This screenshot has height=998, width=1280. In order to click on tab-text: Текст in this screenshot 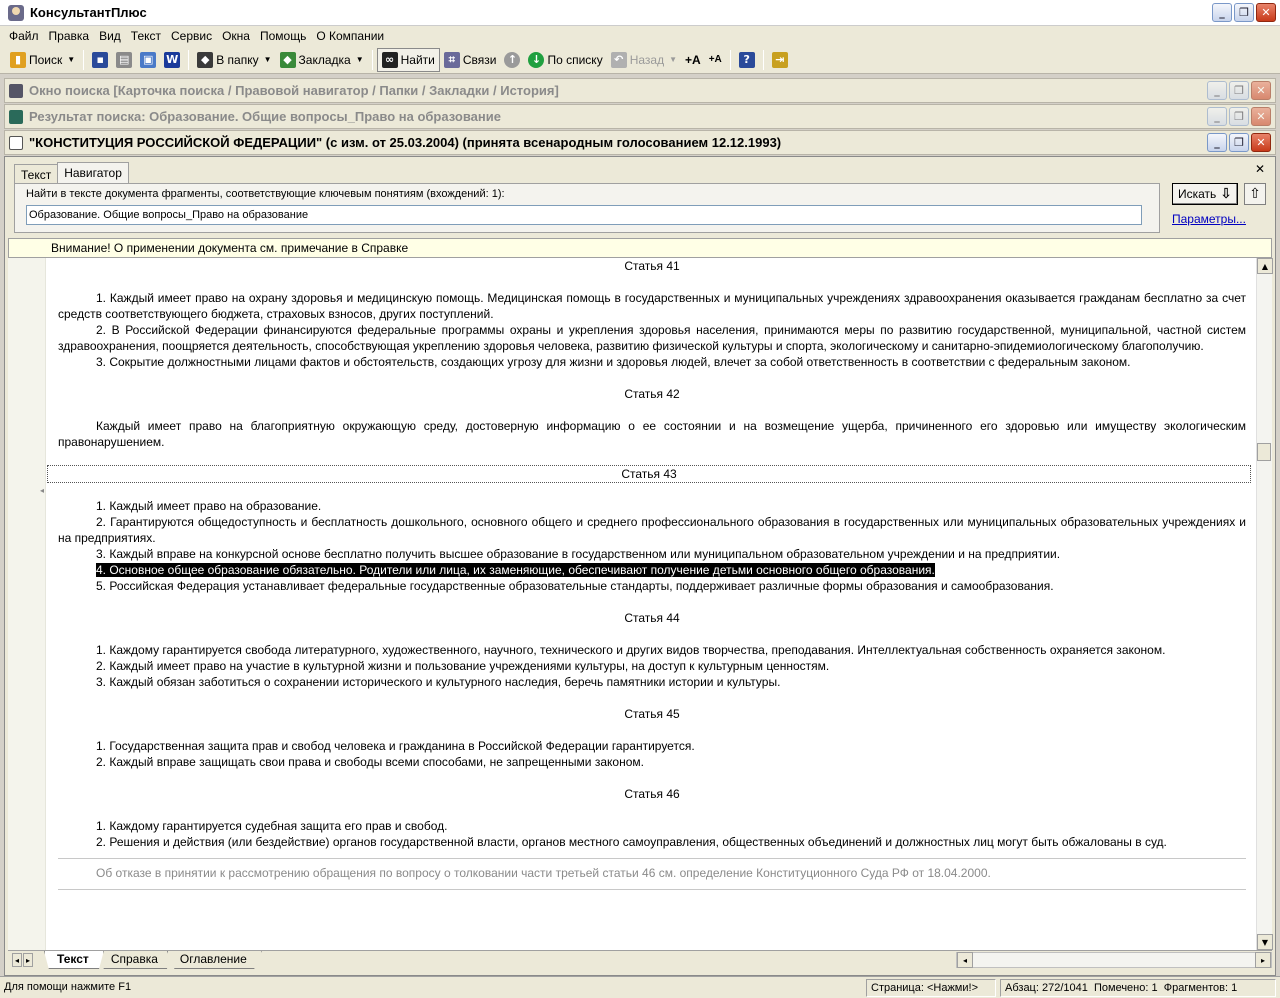, I will do `click(36, 174)`.